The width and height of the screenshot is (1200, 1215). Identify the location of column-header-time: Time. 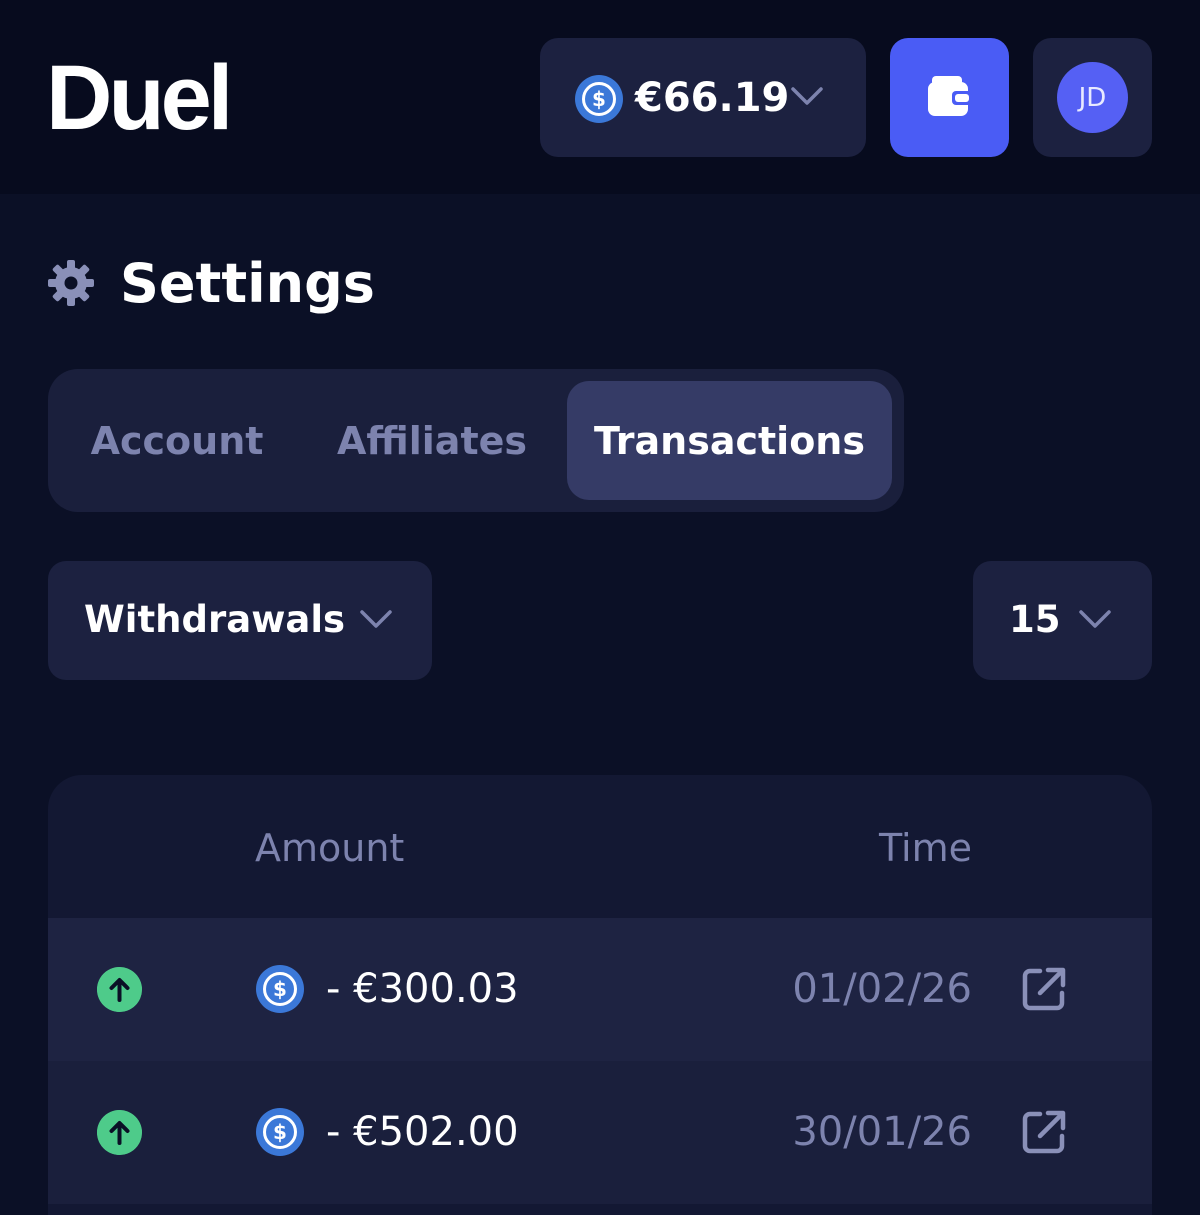
(925, 848).